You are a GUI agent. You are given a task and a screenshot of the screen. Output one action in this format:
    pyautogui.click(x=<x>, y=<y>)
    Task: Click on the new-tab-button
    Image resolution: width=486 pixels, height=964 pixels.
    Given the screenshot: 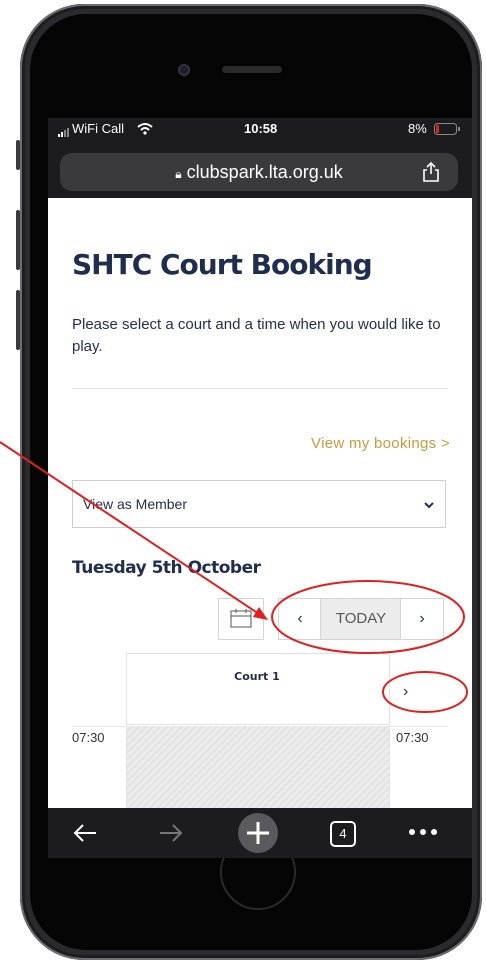 What is the action you would take?
    pyautogui.click(x=258, y=833)
    